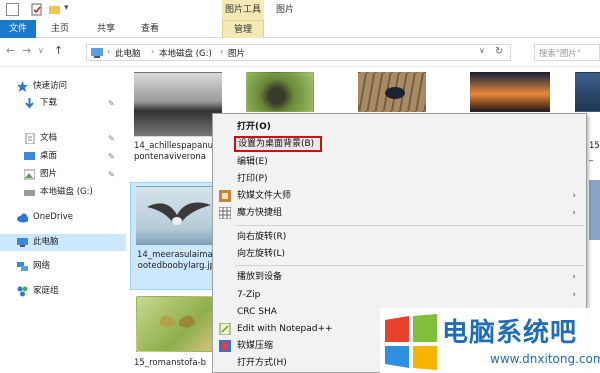  I want to click on thumbnail-bw-cityscape, so click(178, 104).